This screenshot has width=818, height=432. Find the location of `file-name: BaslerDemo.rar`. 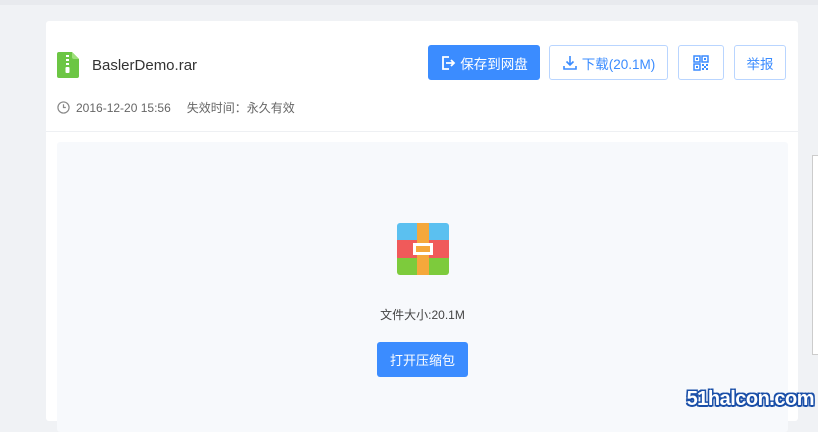

file-name: BaslerDemo.rar is located at coordinates (144, 65).